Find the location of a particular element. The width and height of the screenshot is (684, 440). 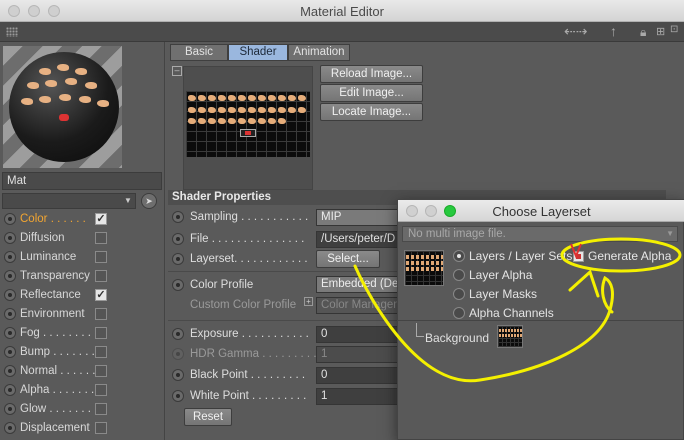

channel-item-normal: Normal . . . . . . is located at coordinates (82, 371).